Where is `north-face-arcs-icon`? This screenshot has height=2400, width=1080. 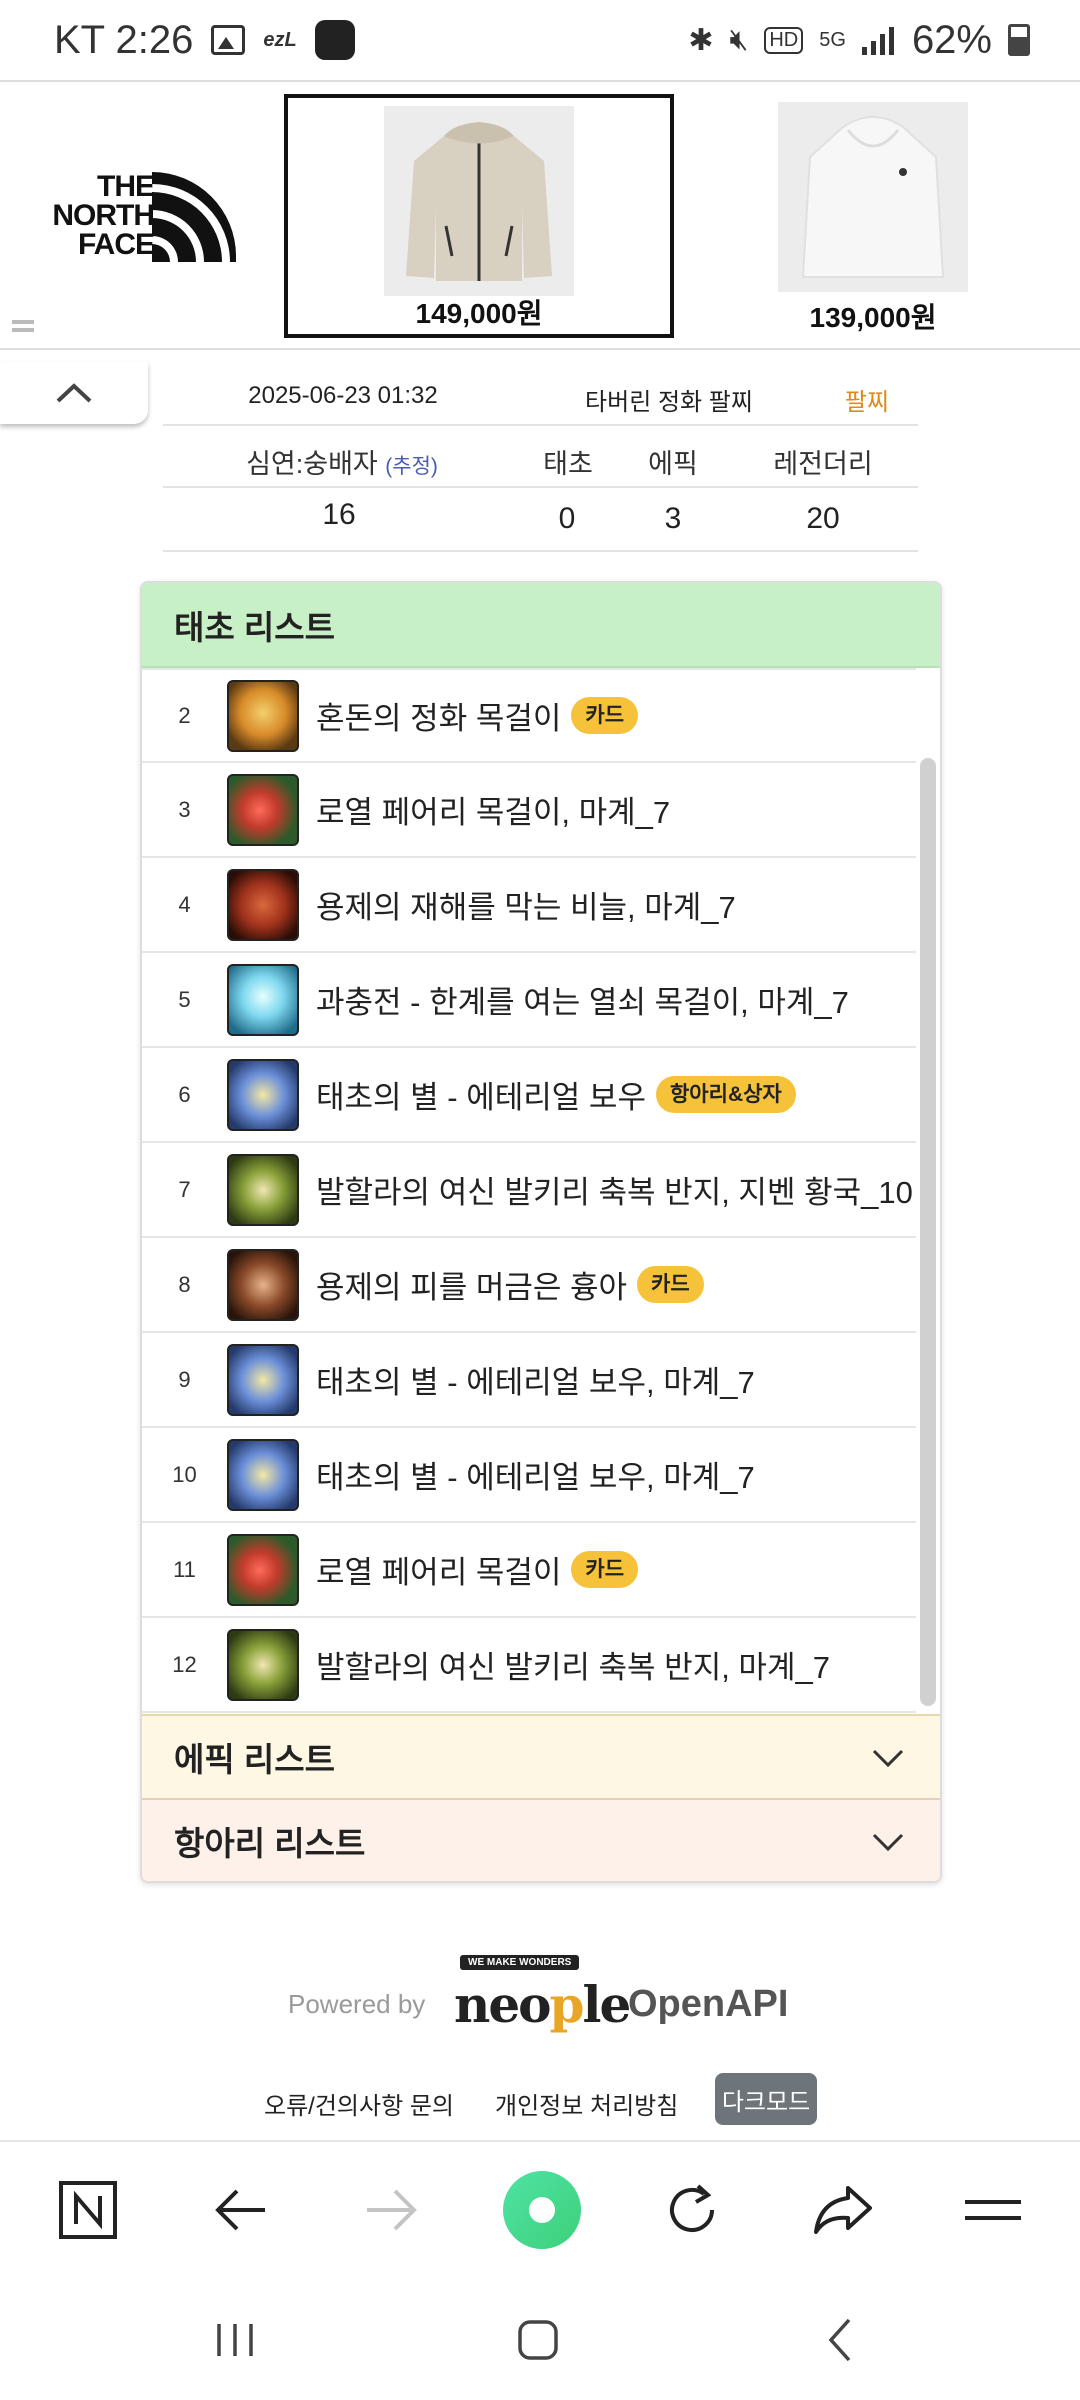
north-face-arcs-icon is located at coordinates (194, 217).